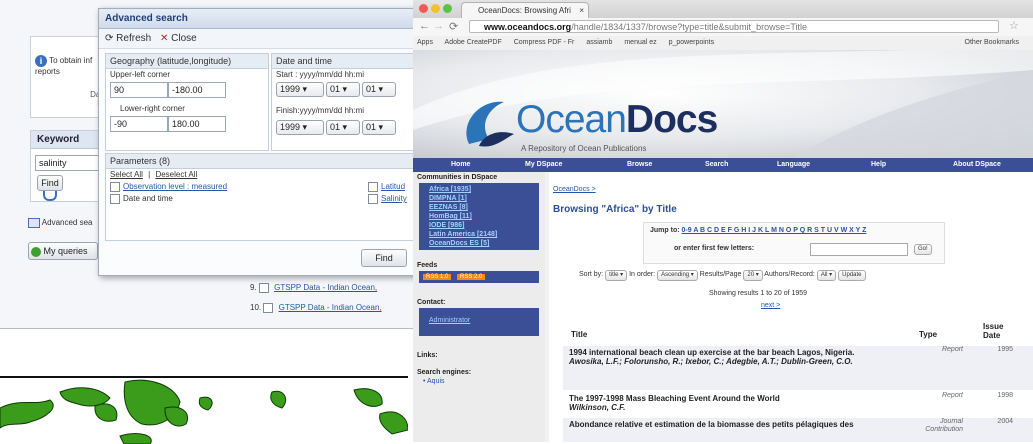  Describe the element at coordinates (60, 223) in the screenshot. I see `advanced-search-link: Advanced sea` at that location.